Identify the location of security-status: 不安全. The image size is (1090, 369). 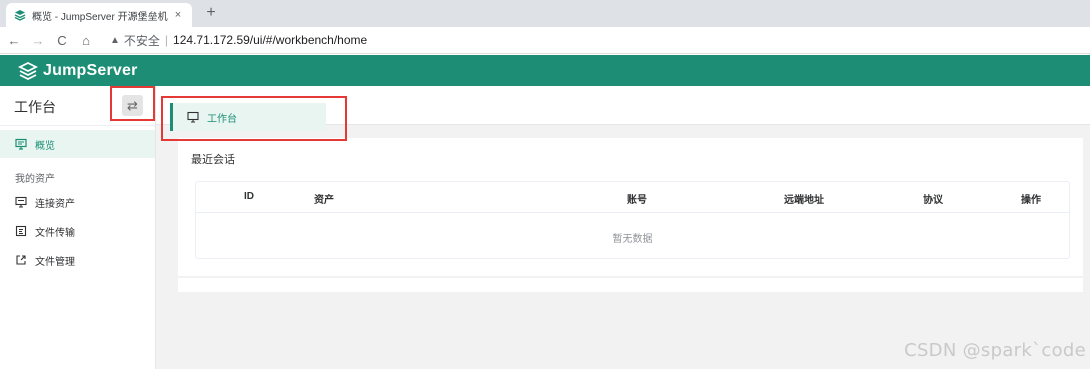
(142, 40).